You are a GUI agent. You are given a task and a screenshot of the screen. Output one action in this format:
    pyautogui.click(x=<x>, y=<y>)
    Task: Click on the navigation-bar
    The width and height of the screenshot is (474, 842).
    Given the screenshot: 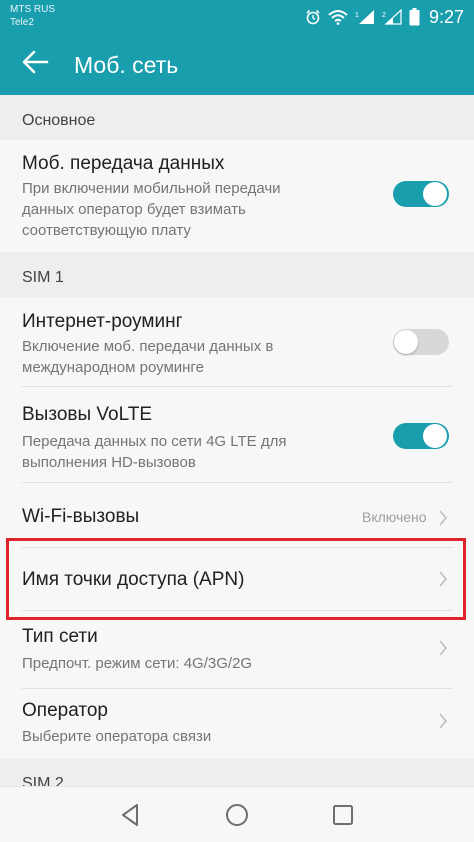 What is the action you would take?
    pyautogui.click(x=237, y=814)
    